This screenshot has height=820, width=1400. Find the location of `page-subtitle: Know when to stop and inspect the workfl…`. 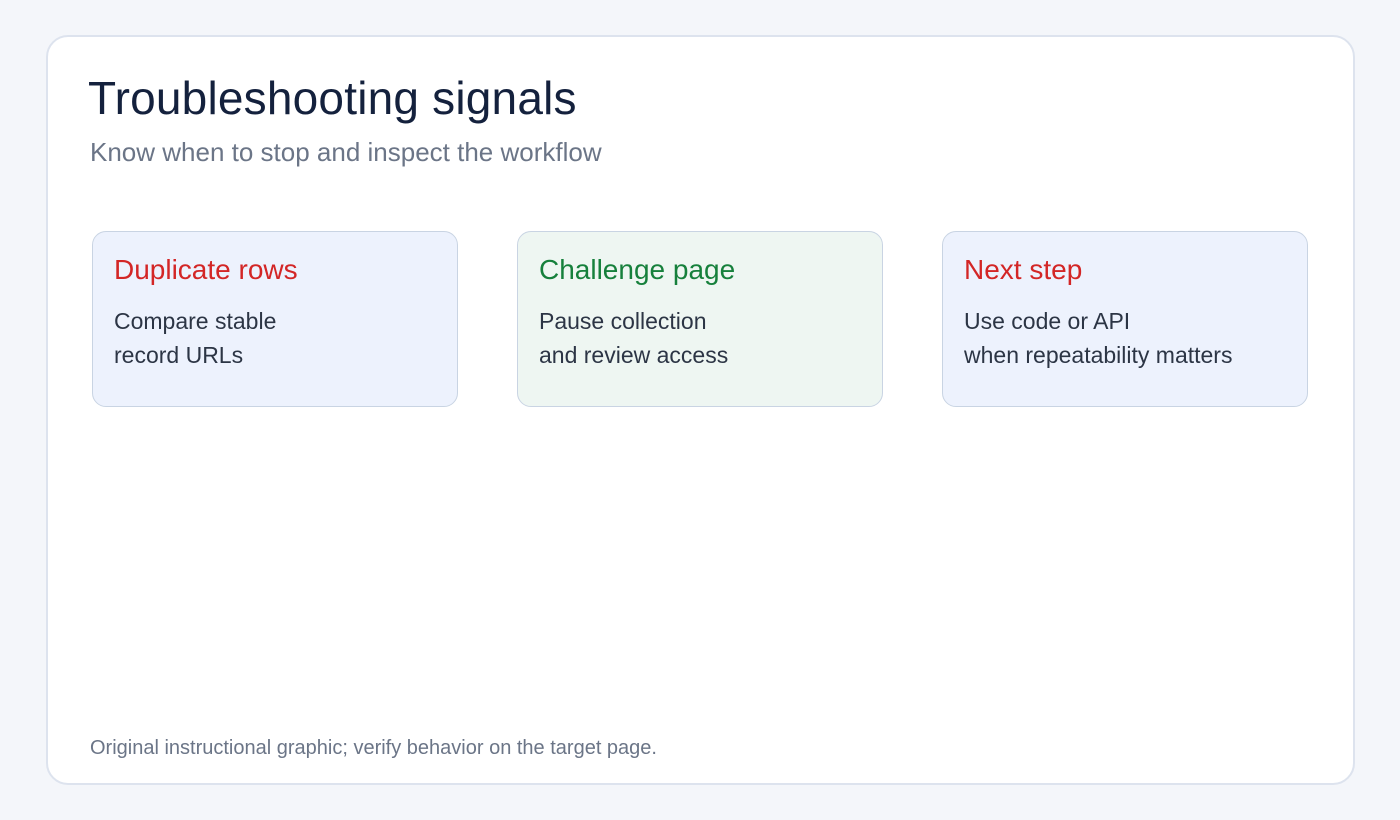

page-subtitle: Know when to stop and inspect the workfl… is located at coordinates (346, 152).